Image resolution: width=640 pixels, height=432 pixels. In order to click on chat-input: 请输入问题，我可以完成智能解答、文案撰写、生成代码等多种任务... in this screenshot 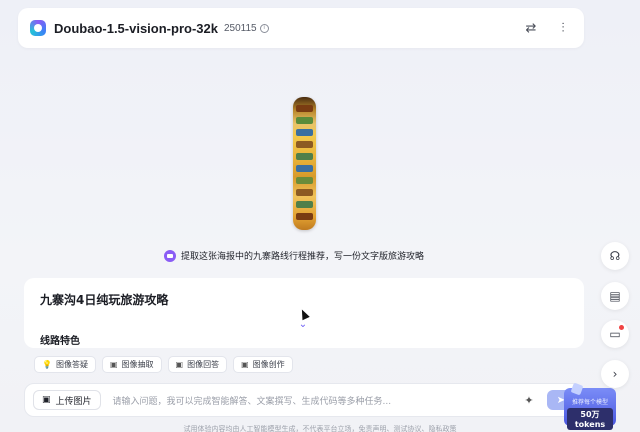, I will do `click(317, 400)`.